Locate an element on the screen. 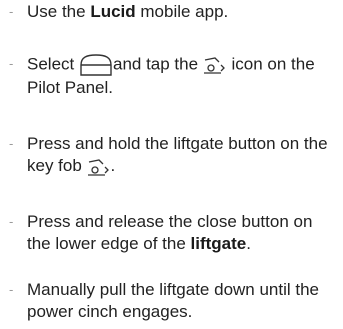  car-front-icon is located at coordinates (96, 65).